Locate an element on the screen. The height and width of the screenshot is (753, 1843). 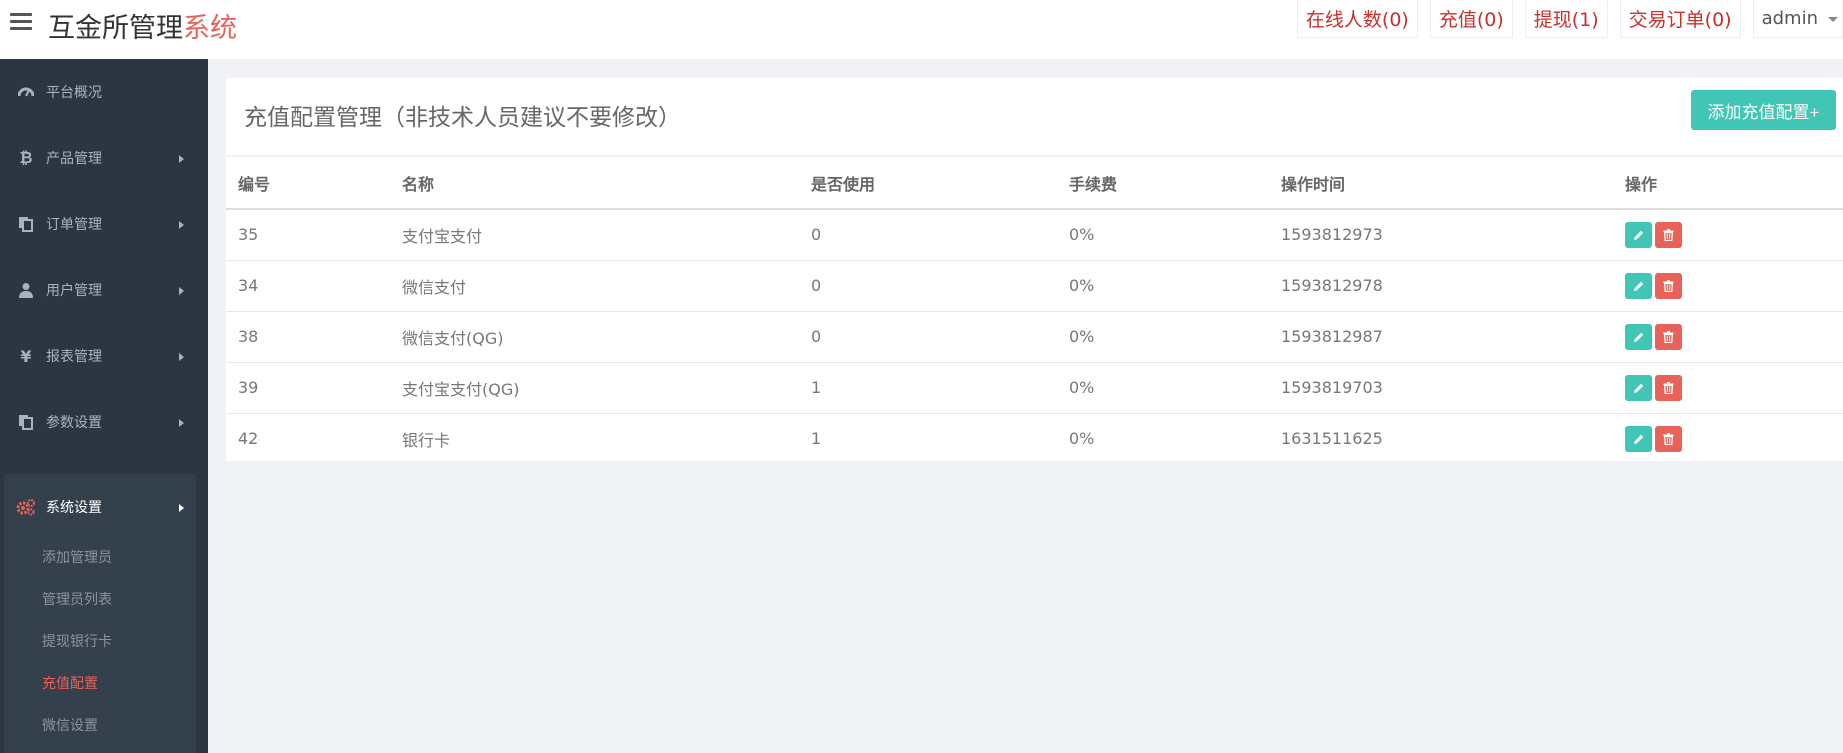
sidebar-item-label: 平台概况 is located at coordinates (74, 93).